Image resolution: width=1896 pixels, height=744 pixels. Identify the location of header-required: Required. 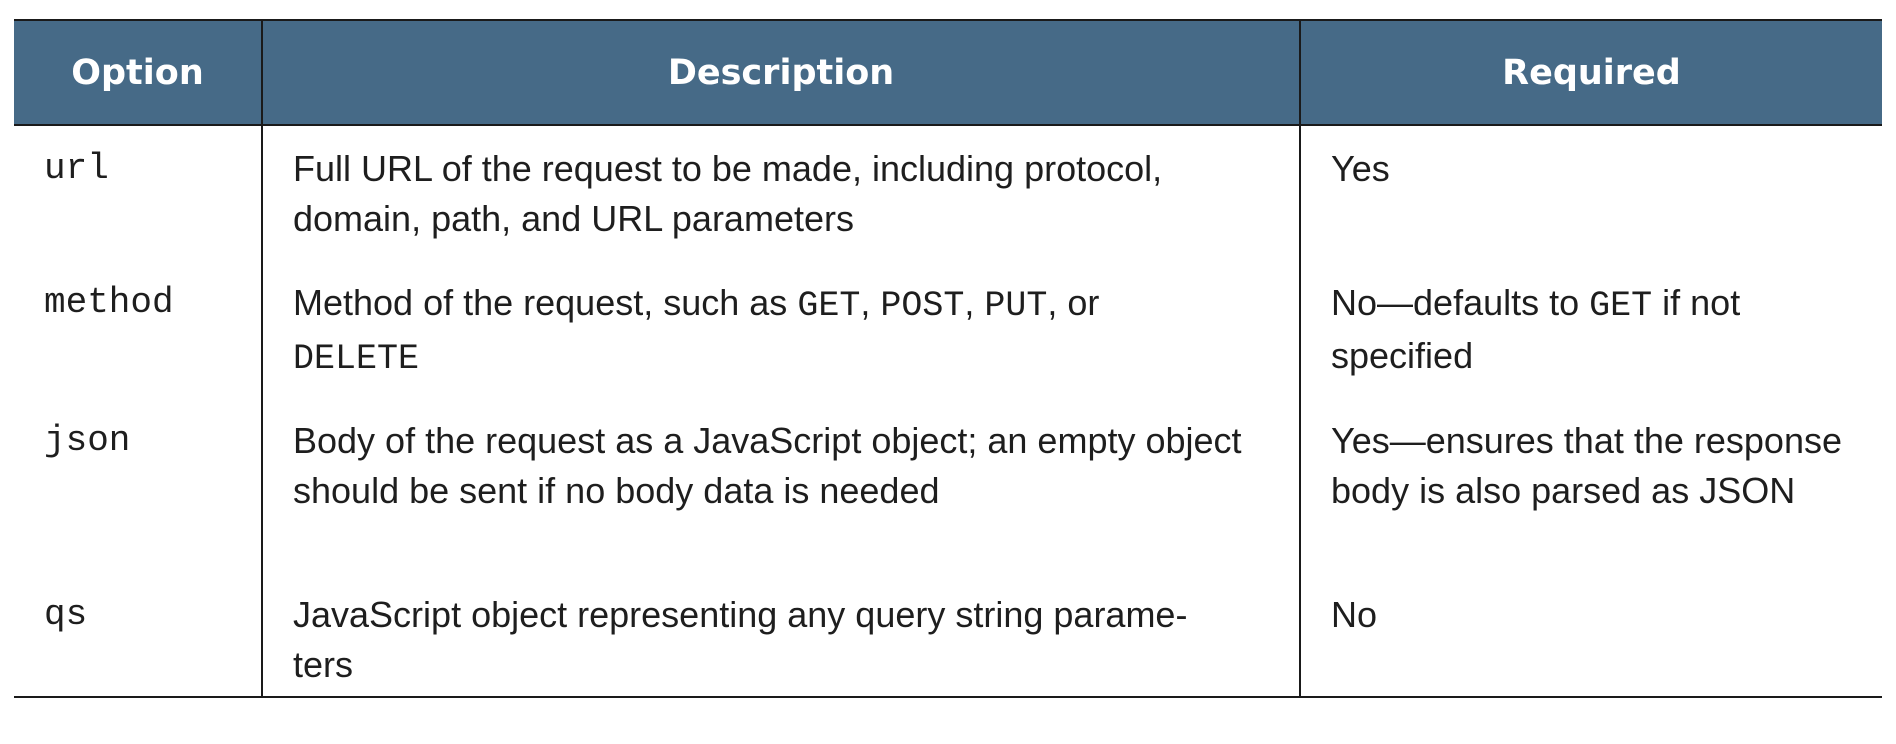
(1590, 72).